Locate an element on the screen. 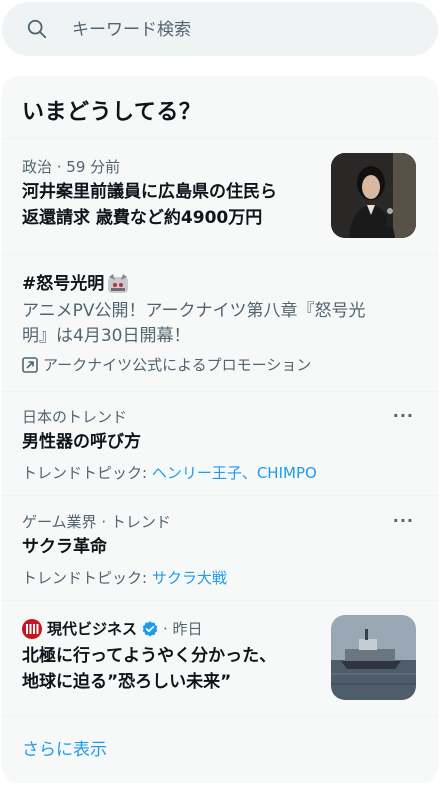 Image resolution: width=440 pixels, height=792 pixels. search-bar is located at coordinates (220, 29).